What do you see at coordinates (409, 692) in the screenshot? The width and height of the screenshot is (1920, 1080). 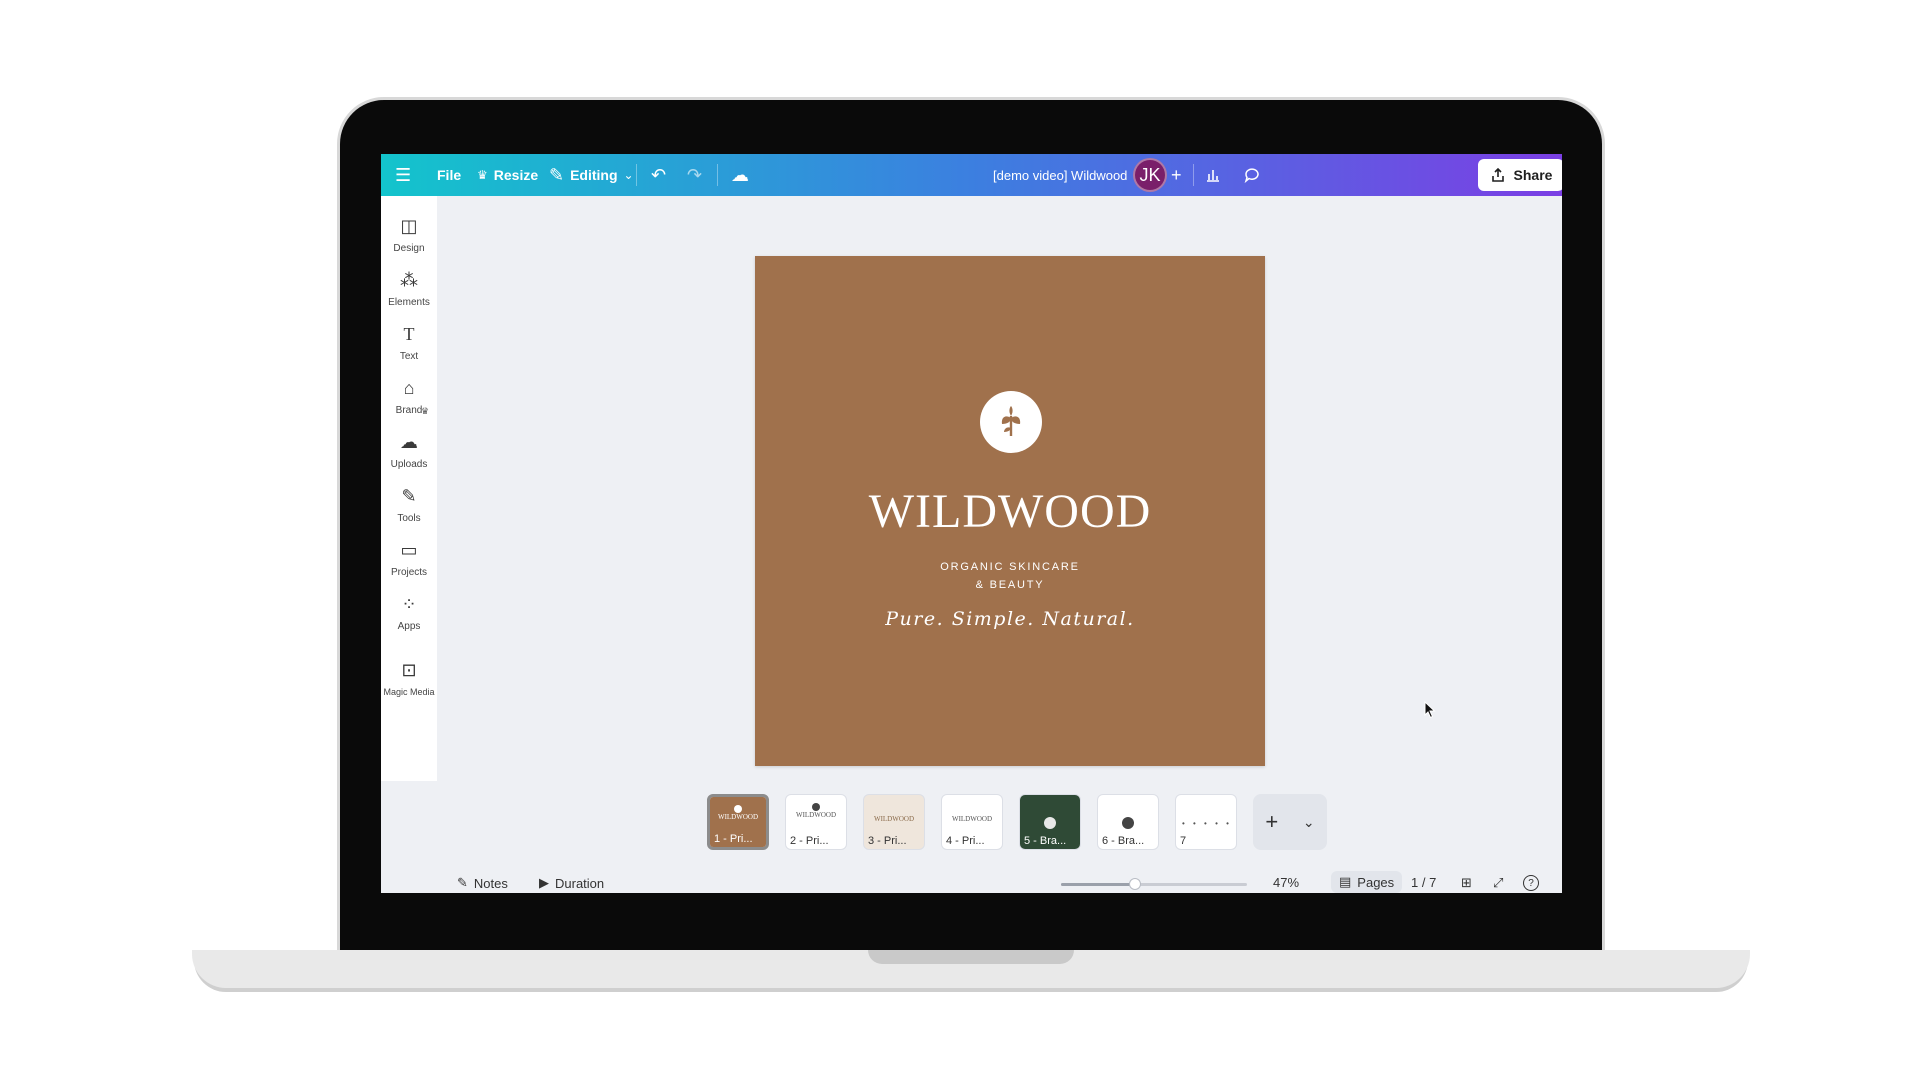 I see `sidebar-item-label: Magic Media` at bounding box center [409, 692].